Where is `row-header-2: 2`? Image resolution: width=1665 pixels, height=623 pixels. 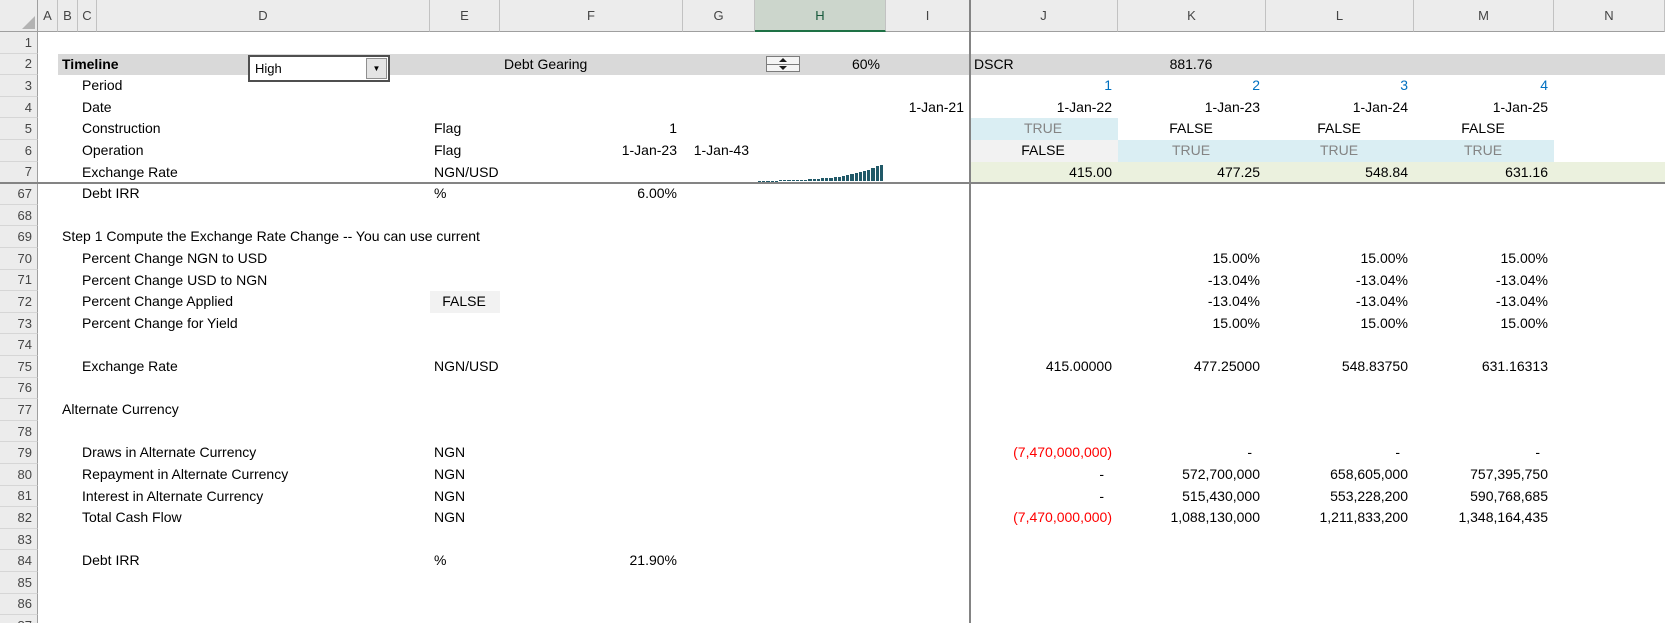 row-header-2: 2 is located at coordinates (19, 64).